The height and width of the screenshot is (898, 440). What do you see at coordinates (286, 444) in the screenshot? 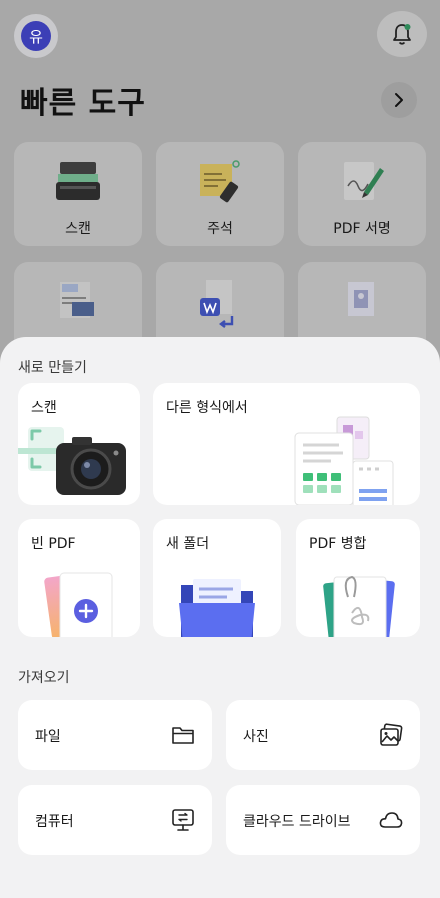
I see `create-from-format-card: 다른 형식에서` at bounding box center [286, 444].